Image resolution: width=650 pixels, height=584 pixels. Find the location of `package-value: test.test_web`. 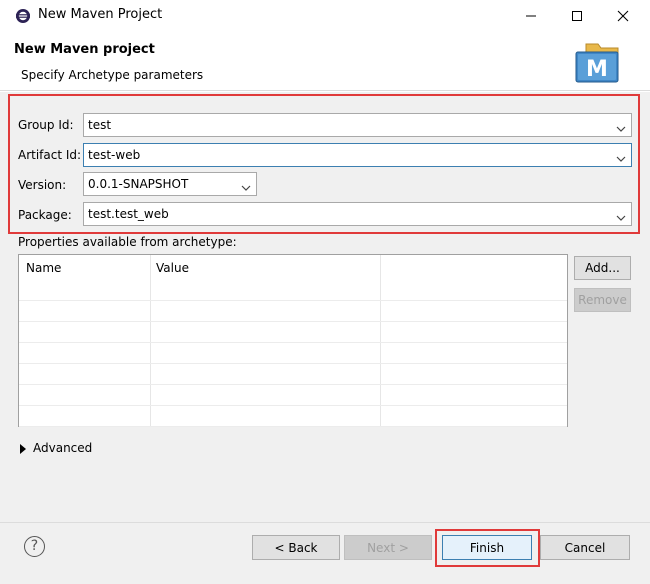

package-value: test.test_web is located at coordinates (128, 214).